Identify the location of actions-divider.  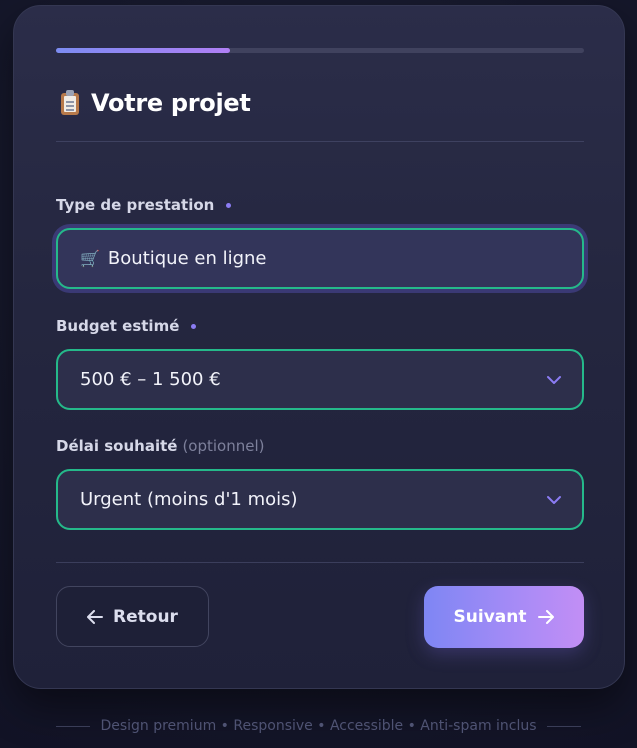
(320, 562).